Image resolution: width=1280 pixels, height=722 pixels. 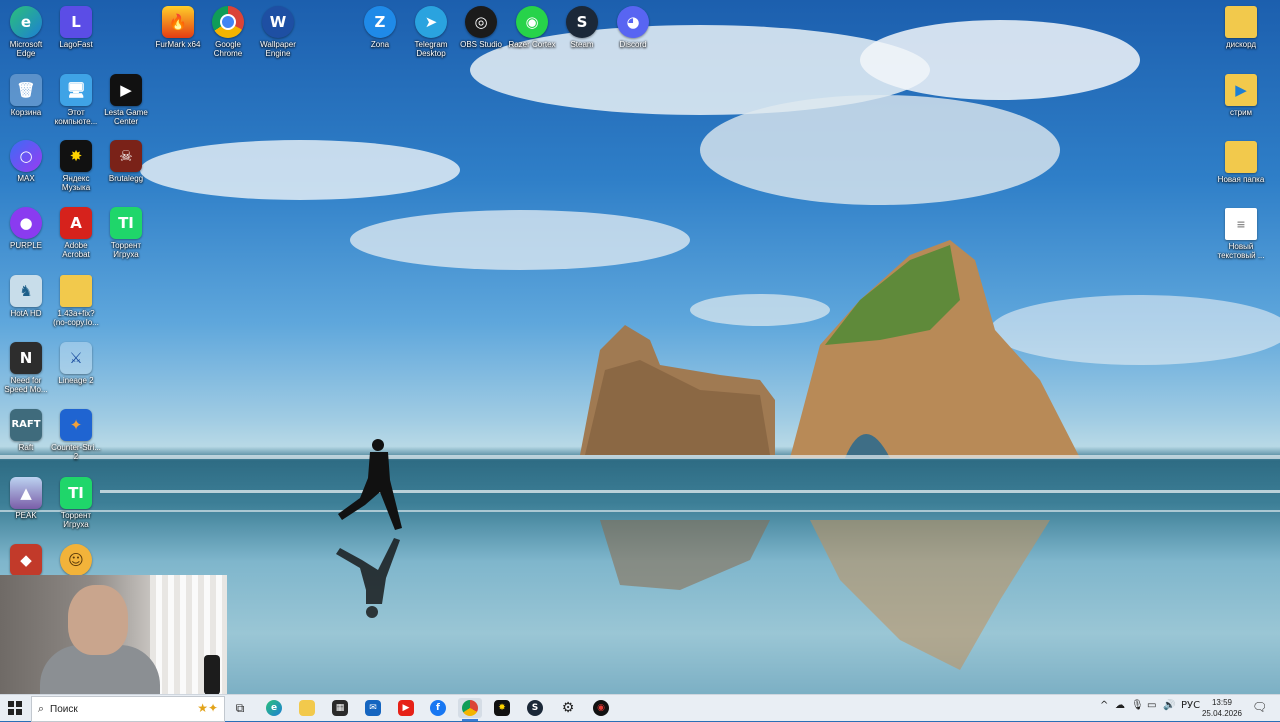 What do you see at coordinates (1120, 705) in the screenshot?
I see `tray-onedrive-icon: ☁` at bounding box center [1120, 705].